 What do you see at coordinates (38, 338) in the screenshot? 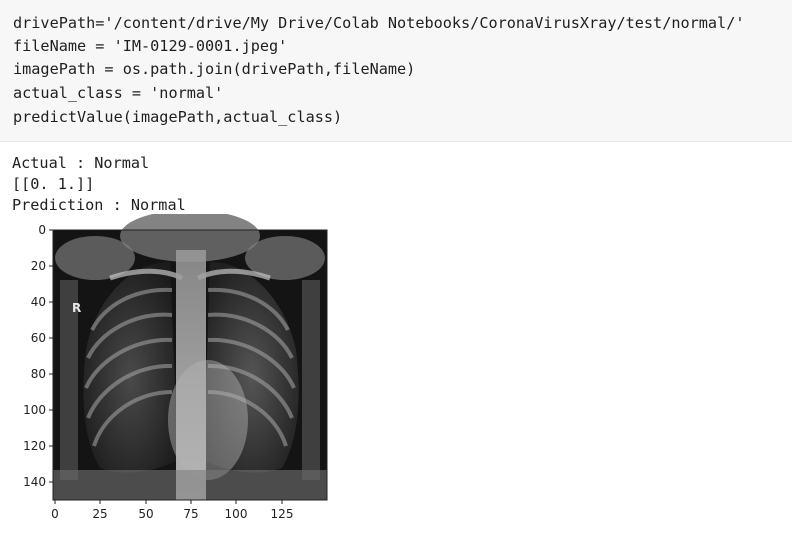
I see `y-tick-label: 60` at bounding box center [38, 338].